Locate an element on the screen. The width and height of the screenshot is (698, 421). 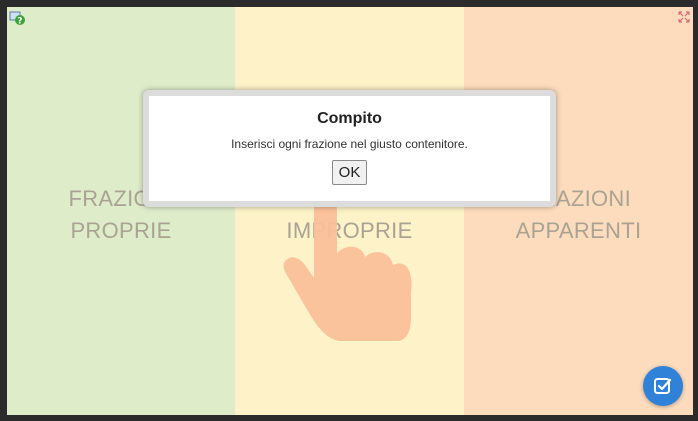
ok-button: OK is located at coordinates (349, 172).